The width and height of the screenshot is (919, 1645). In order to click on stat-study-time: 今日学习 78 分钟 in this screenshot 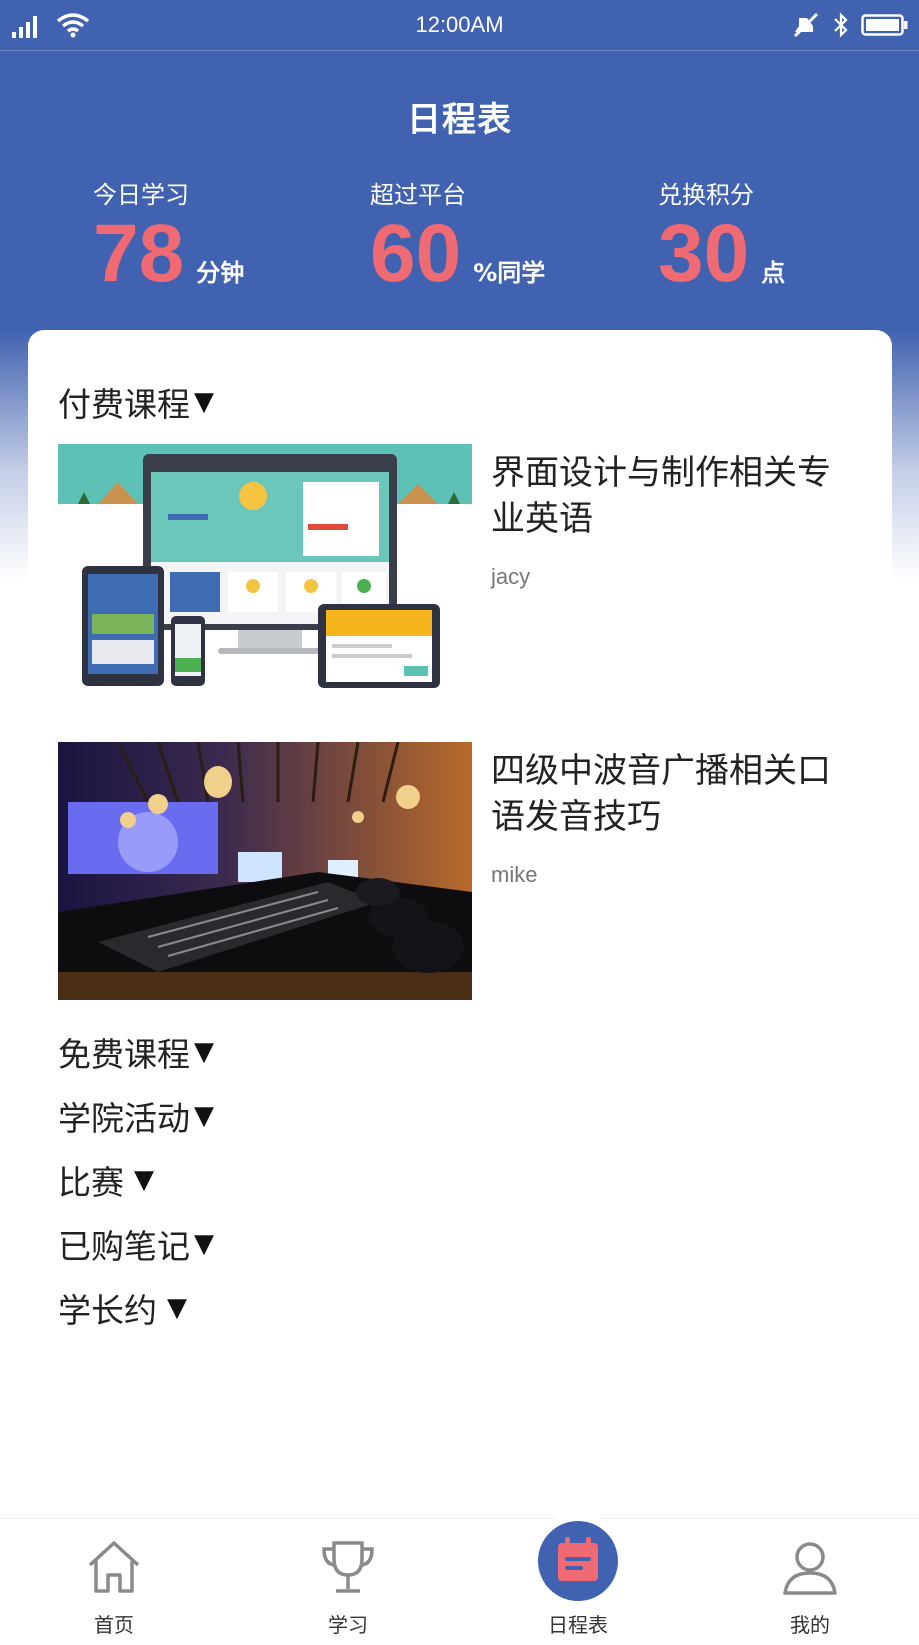, I will do `click(168, 235)`.